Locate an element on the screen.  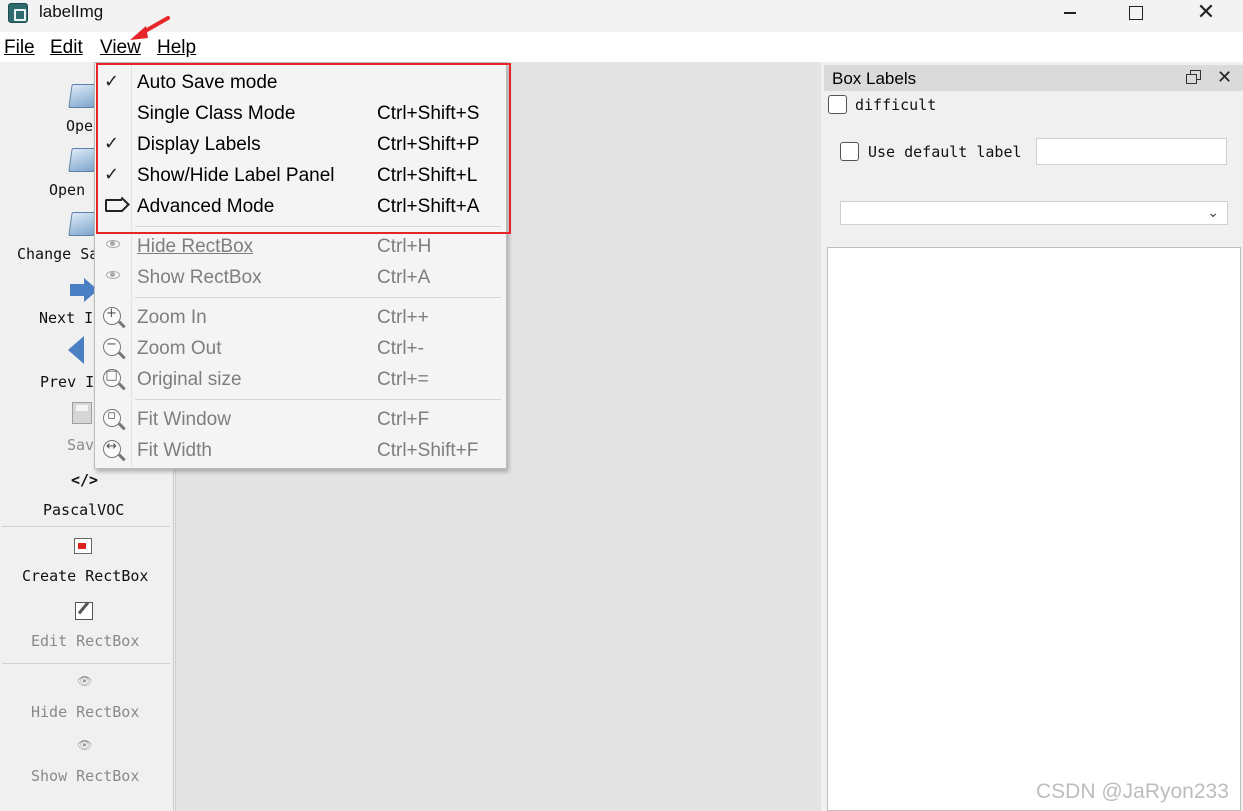
menu-edit: Edit is located at coordinates (66, 48).